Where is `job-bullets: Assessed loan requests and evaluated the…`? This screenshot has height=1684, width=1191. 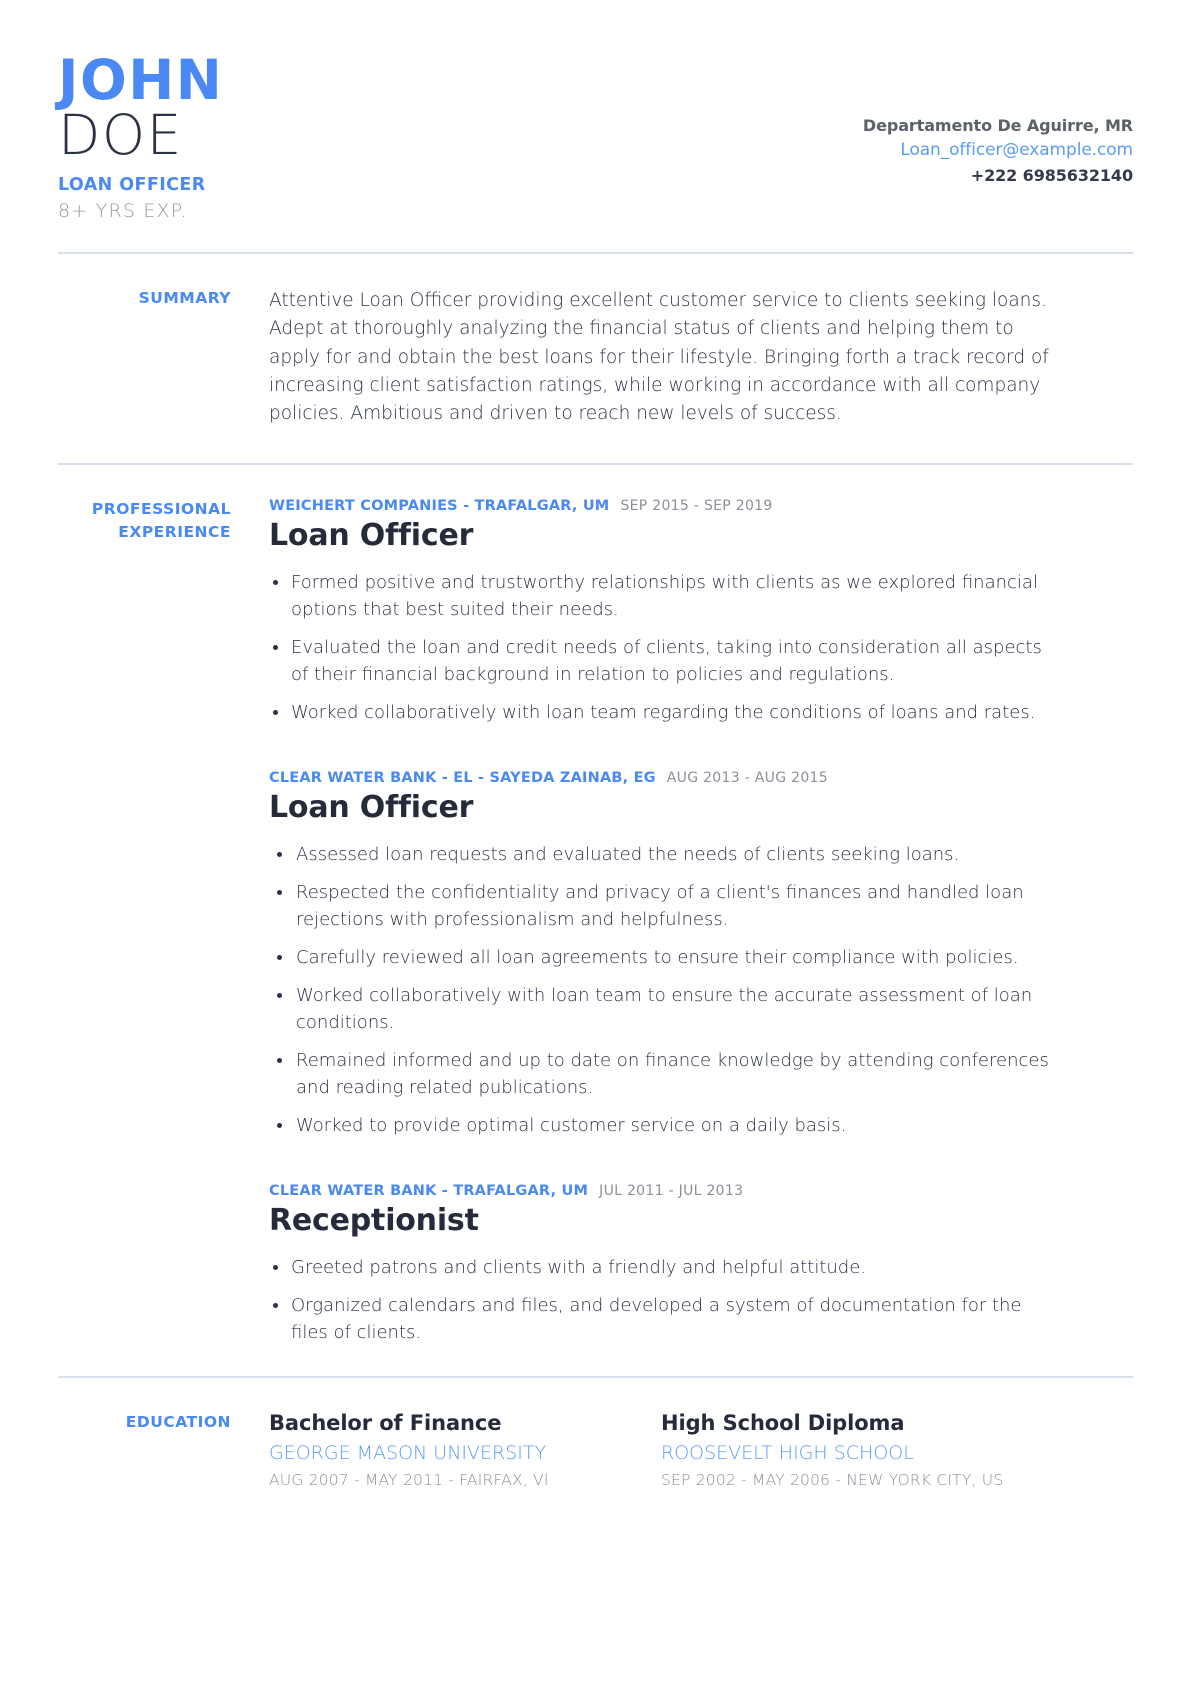
job-bullets: Assessed loan requests and evaluated the… is located at coordinates (701, 990).